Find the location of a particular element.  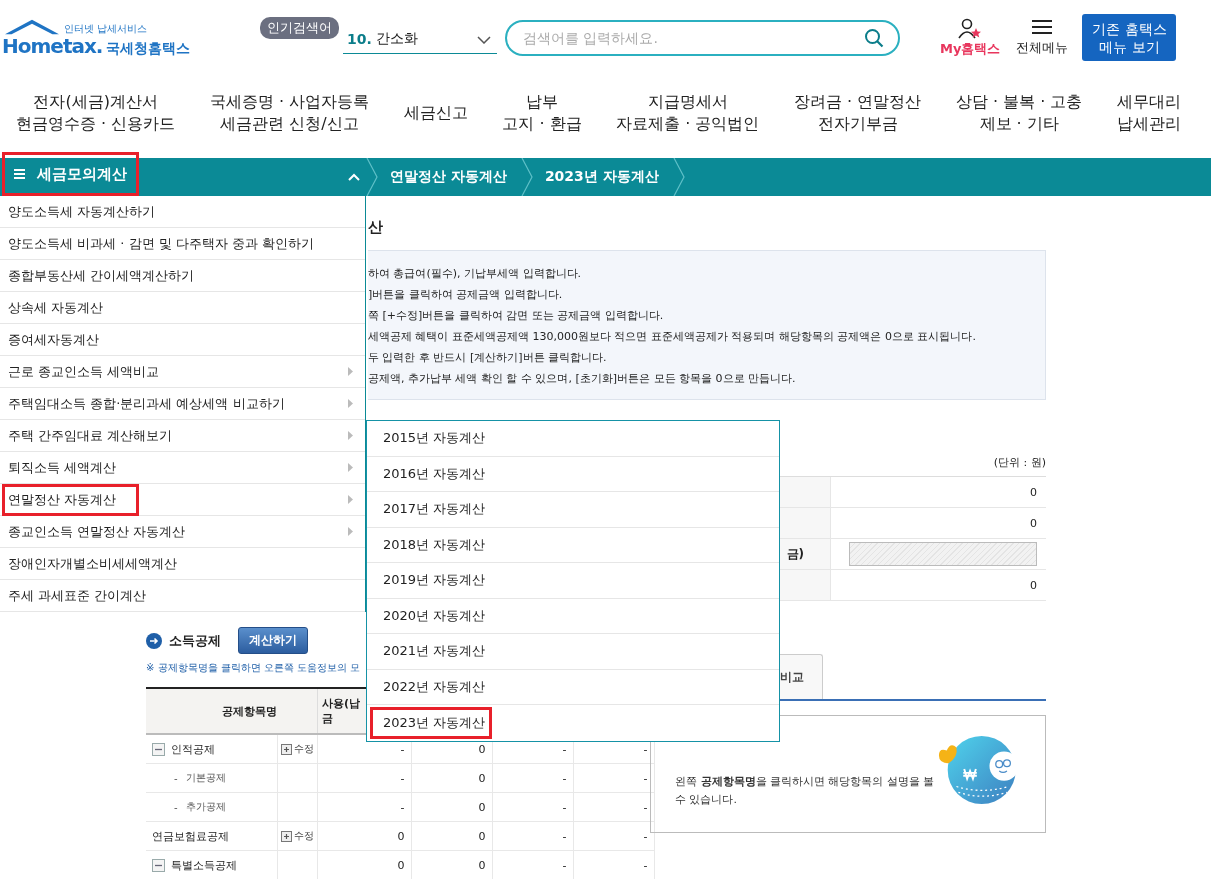

all-menu-button: 전체메뉴 is located at coordinates (1042, 37).